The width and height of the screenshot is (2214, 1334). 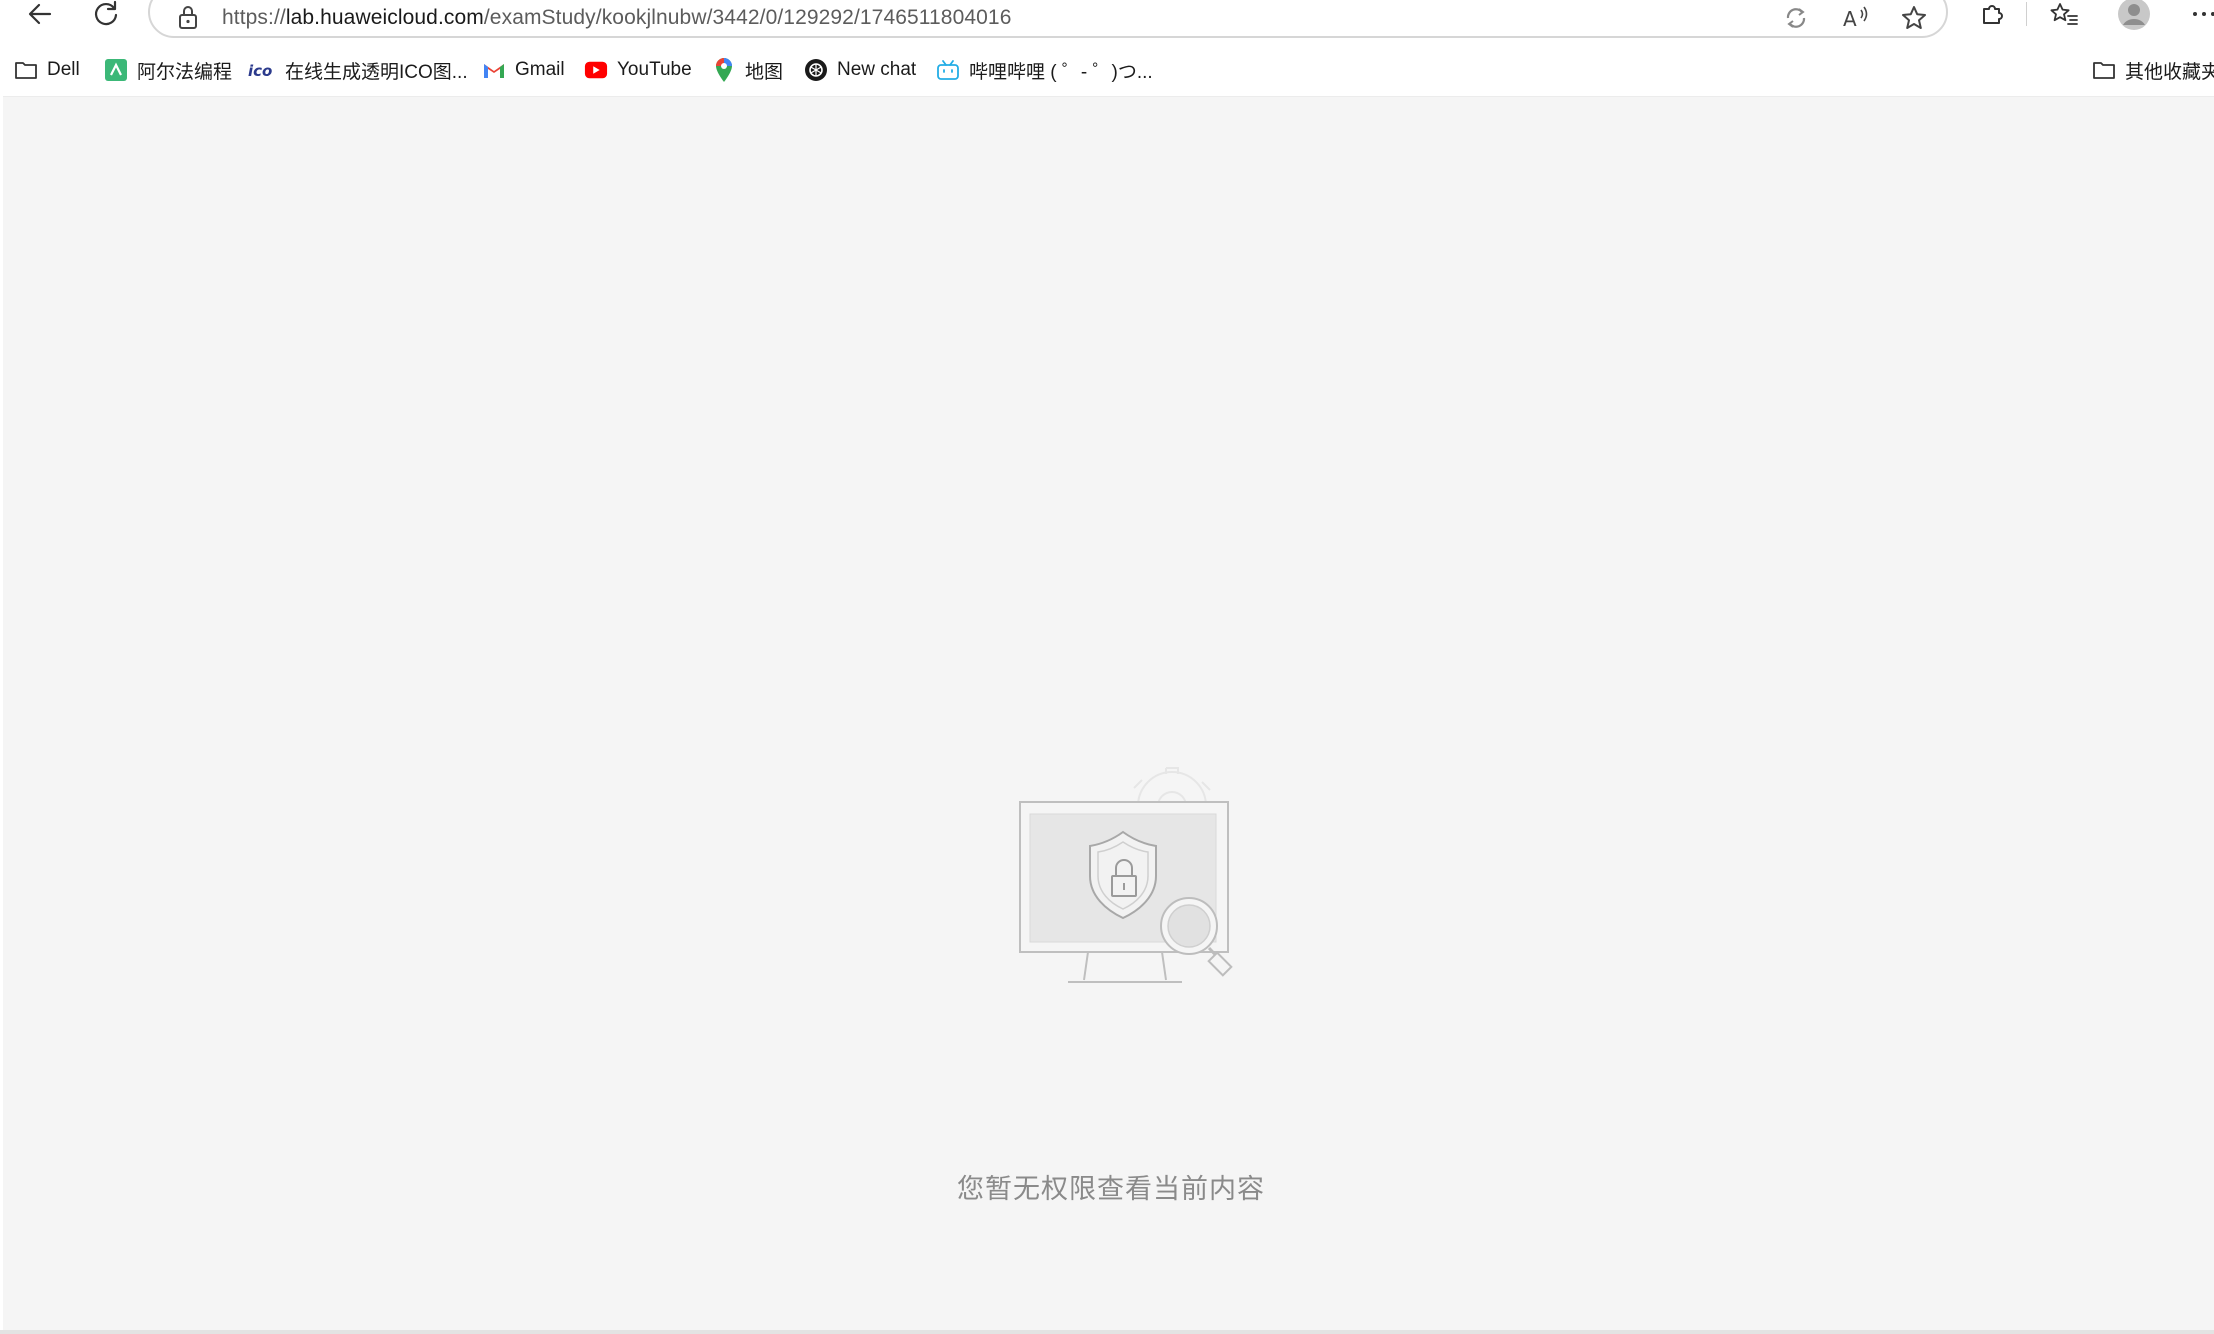 I want to click on lock-icon, so click(x=188, y=18).